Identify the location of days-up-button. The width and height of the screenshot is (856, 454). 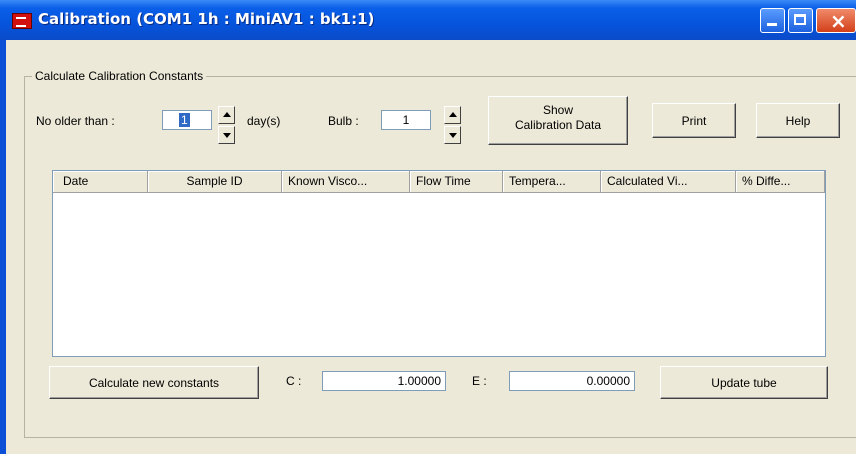
(226, 115).